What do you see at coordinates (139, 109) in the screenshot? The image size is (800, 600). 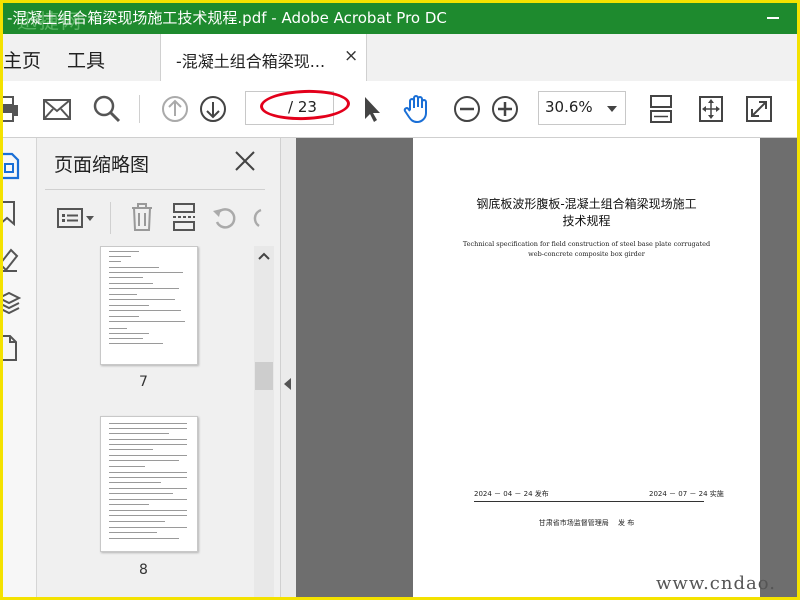 I see `toolbar-separator` at bounding box center [139, 109].